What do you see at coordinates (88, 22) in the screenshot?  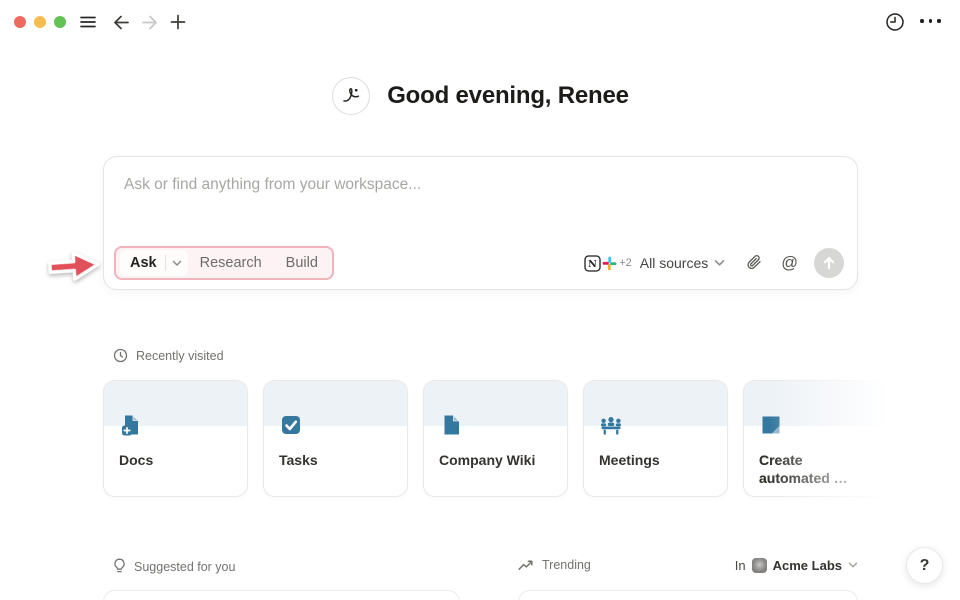 I see `sidebar-menu-icon` at bounding box center [88, 22].